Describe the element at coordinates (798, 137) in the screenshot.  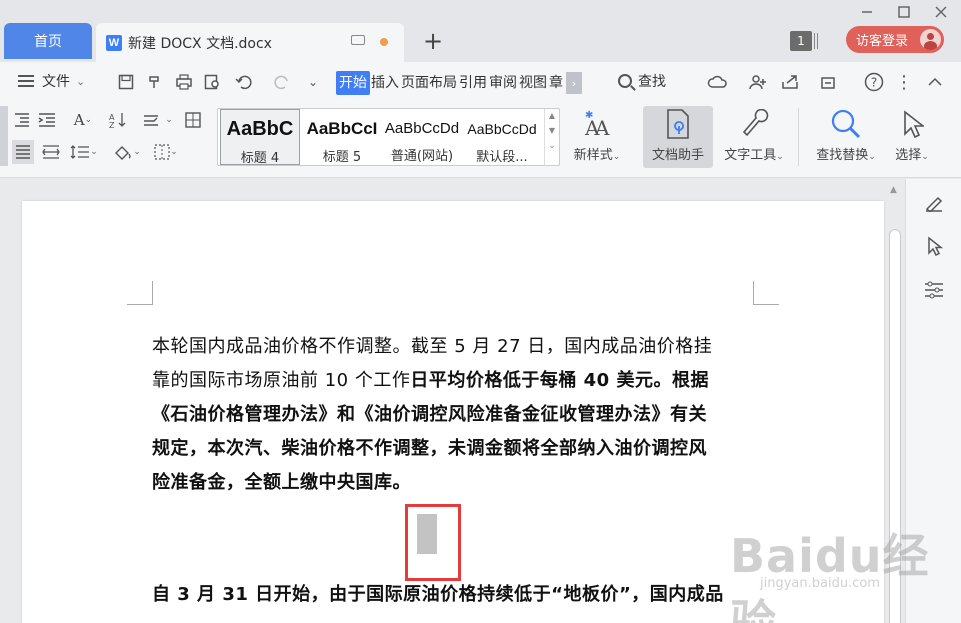
I see `ribbon-divider` at that location.